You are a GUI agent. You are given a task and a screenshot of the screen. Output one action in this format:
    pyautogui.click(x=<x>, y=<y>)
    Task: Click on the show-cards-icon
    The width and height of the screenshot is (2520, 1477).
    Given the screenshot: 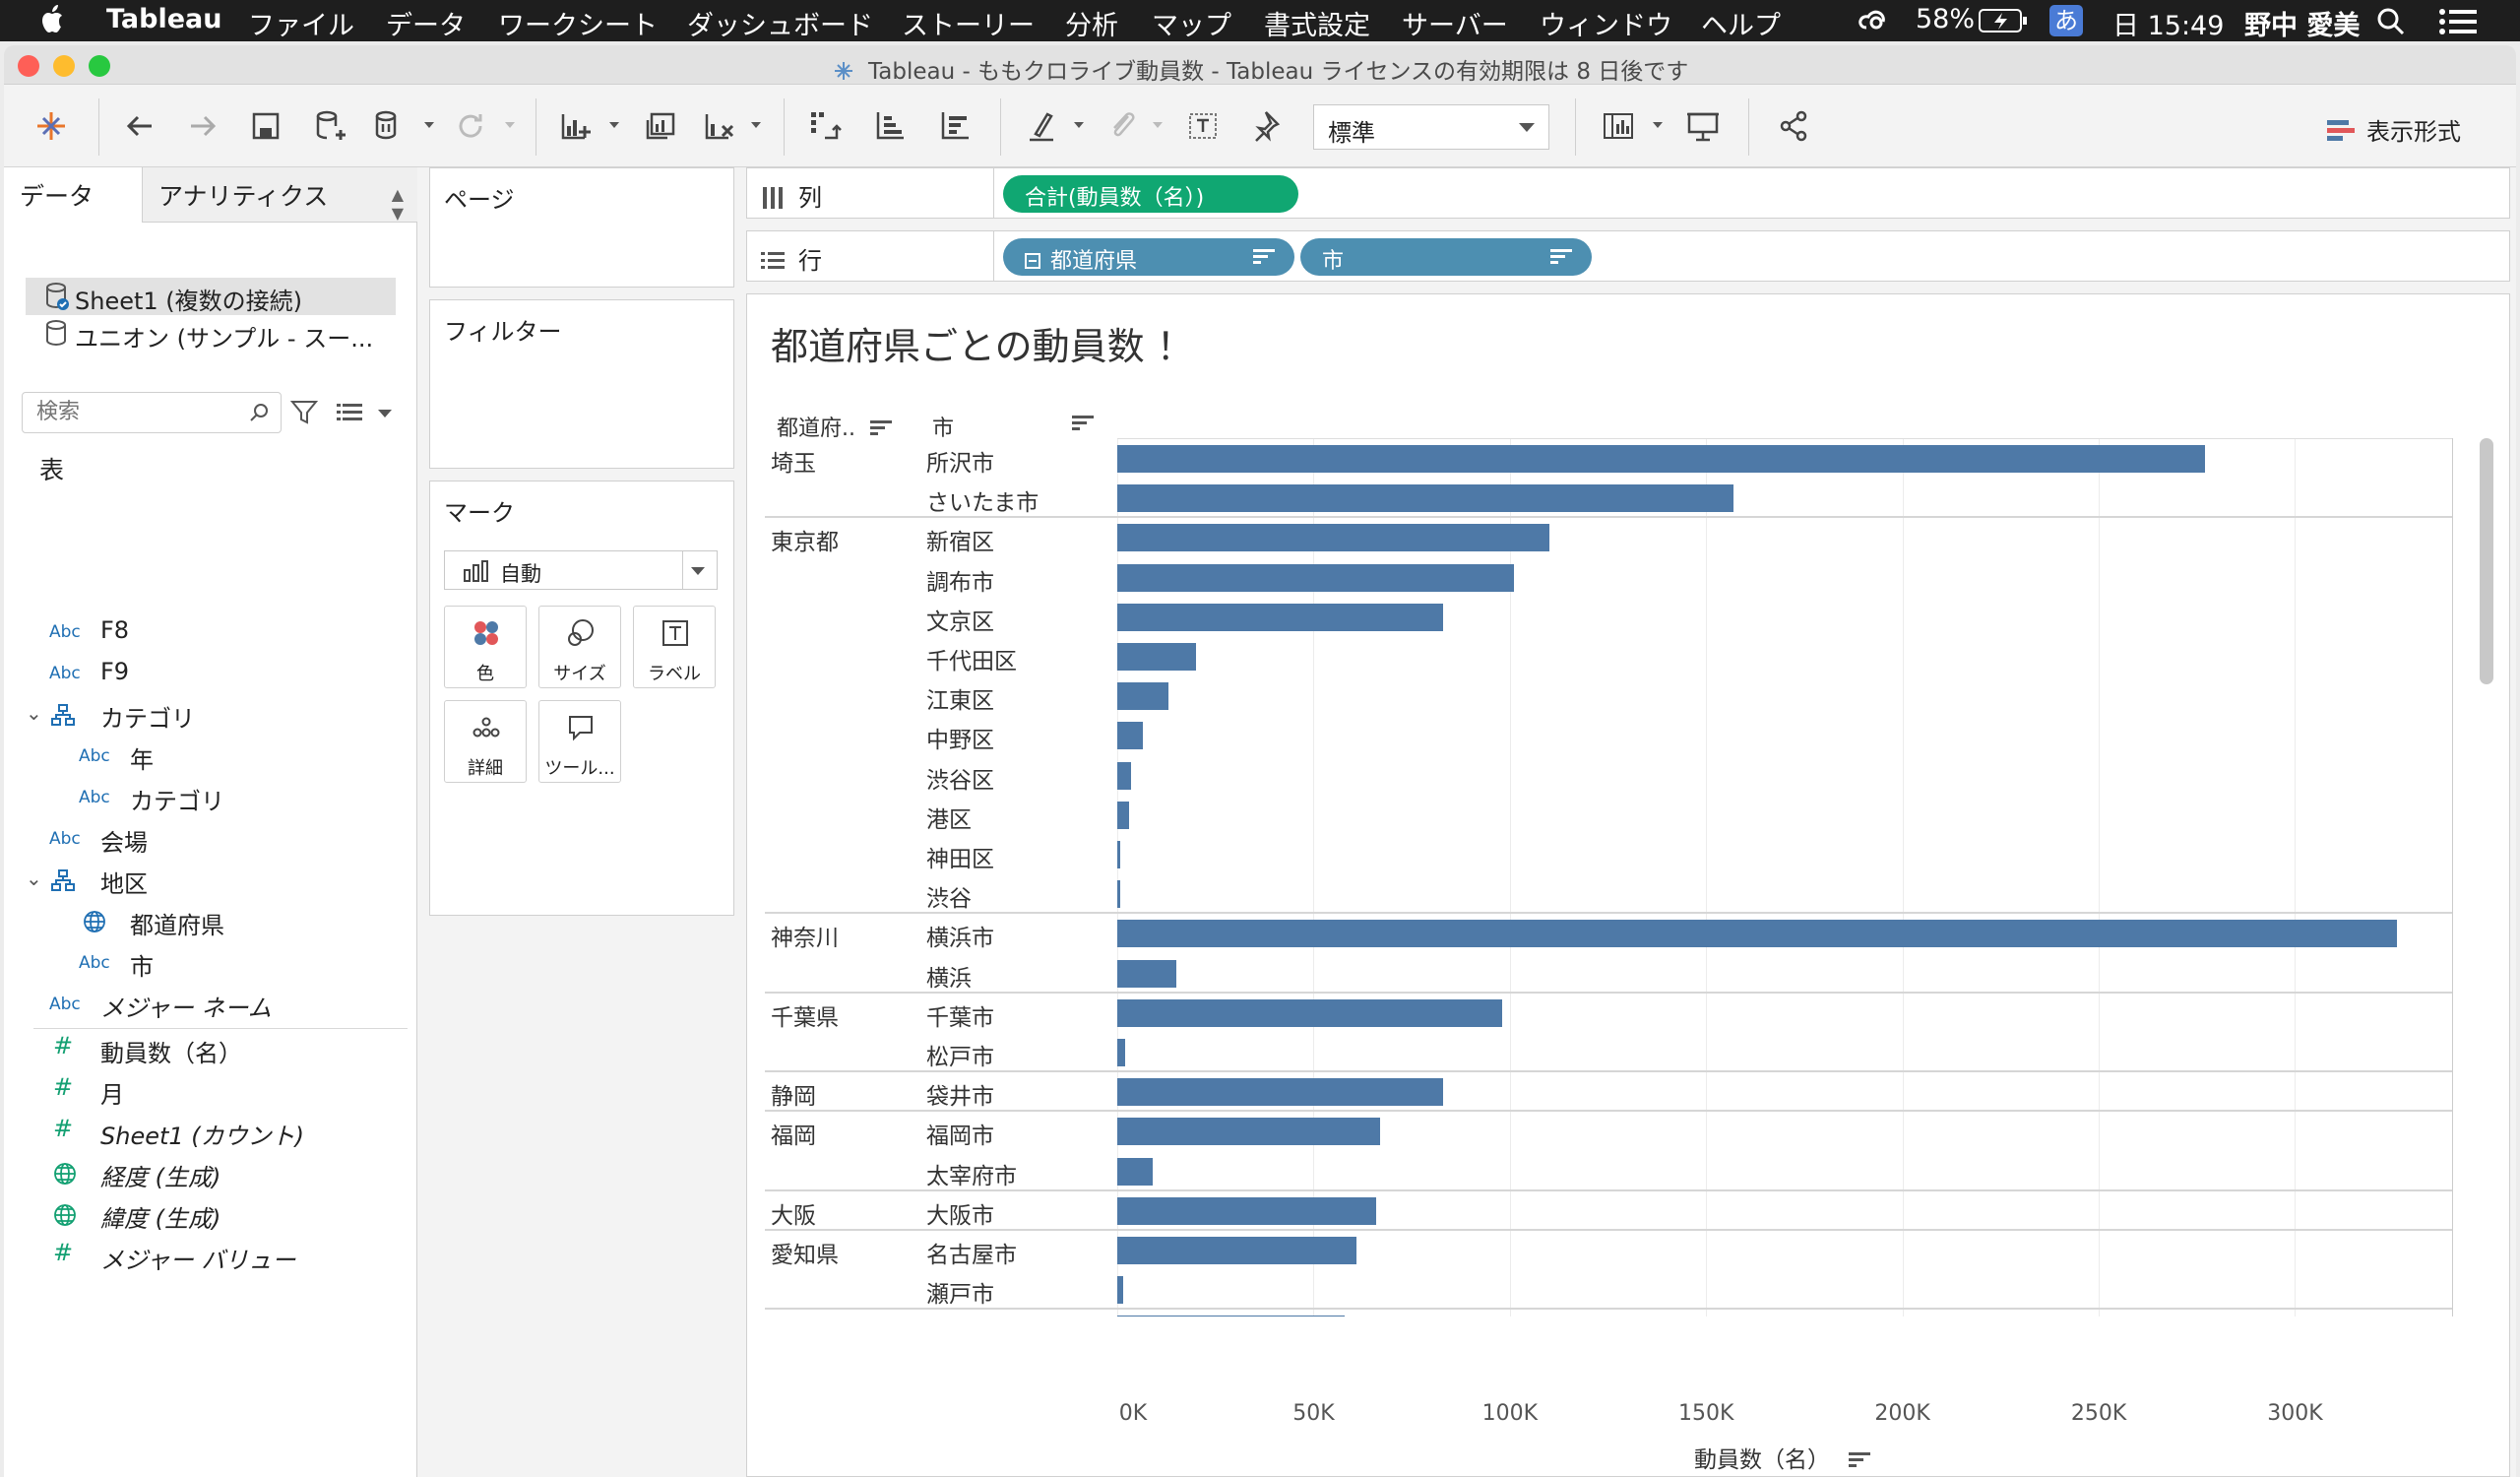 What is the action you would take?
    pyautogui.click(x=1618, y=126)
    